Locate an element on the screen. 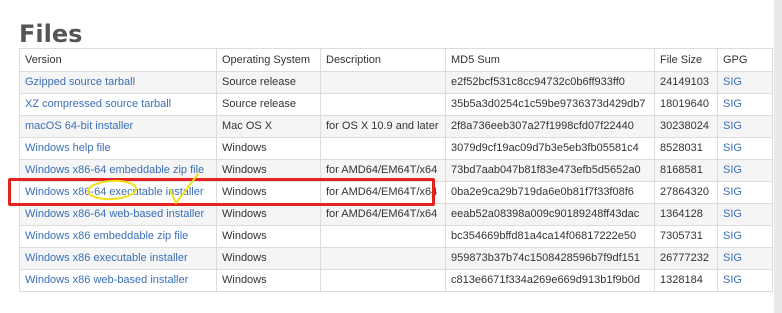 The height and width of the screenshot is (313, 782). md5-cell: bc354669bffd81a4ca14f06817222e50 is located at coordinates (550, 236).